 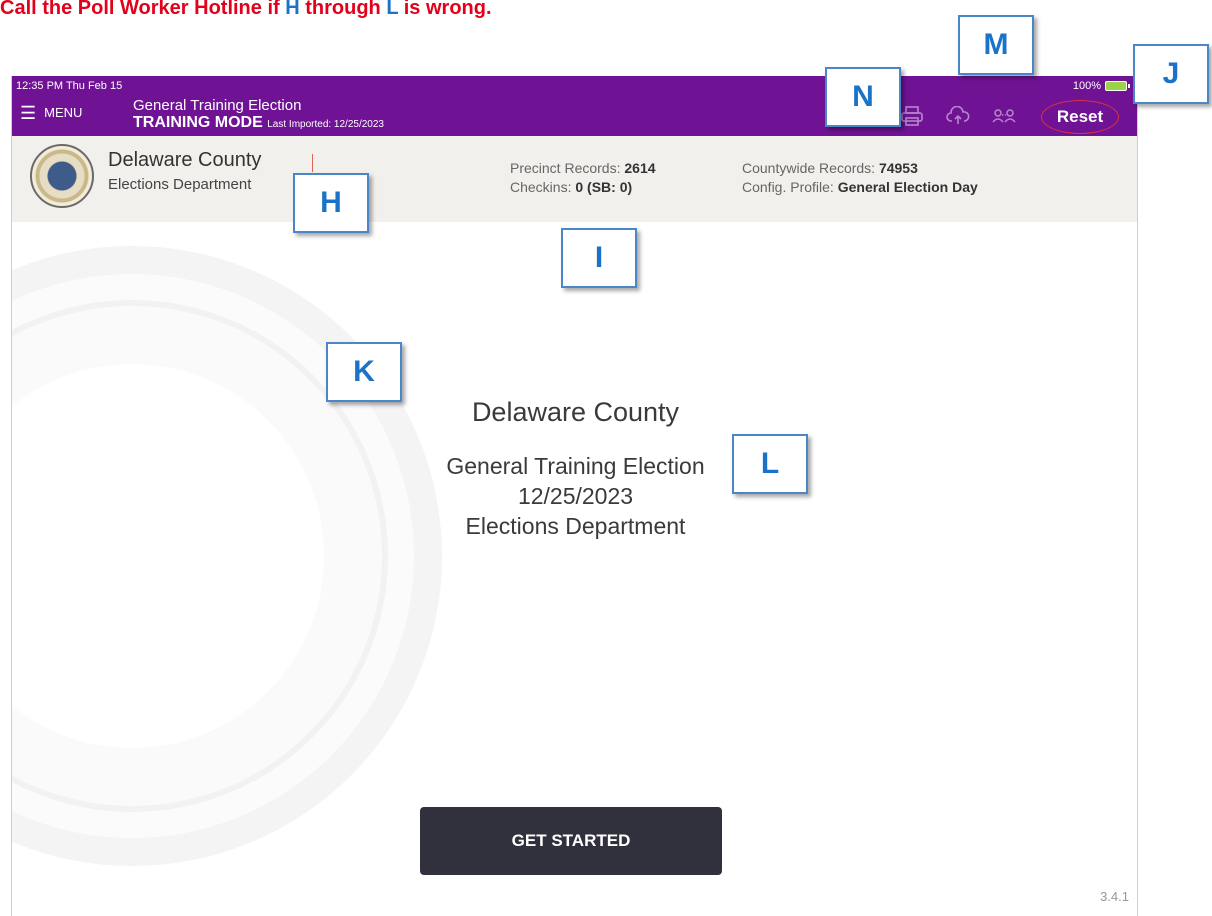 I want to click on callout-l: L, so click(x=770, y=464).